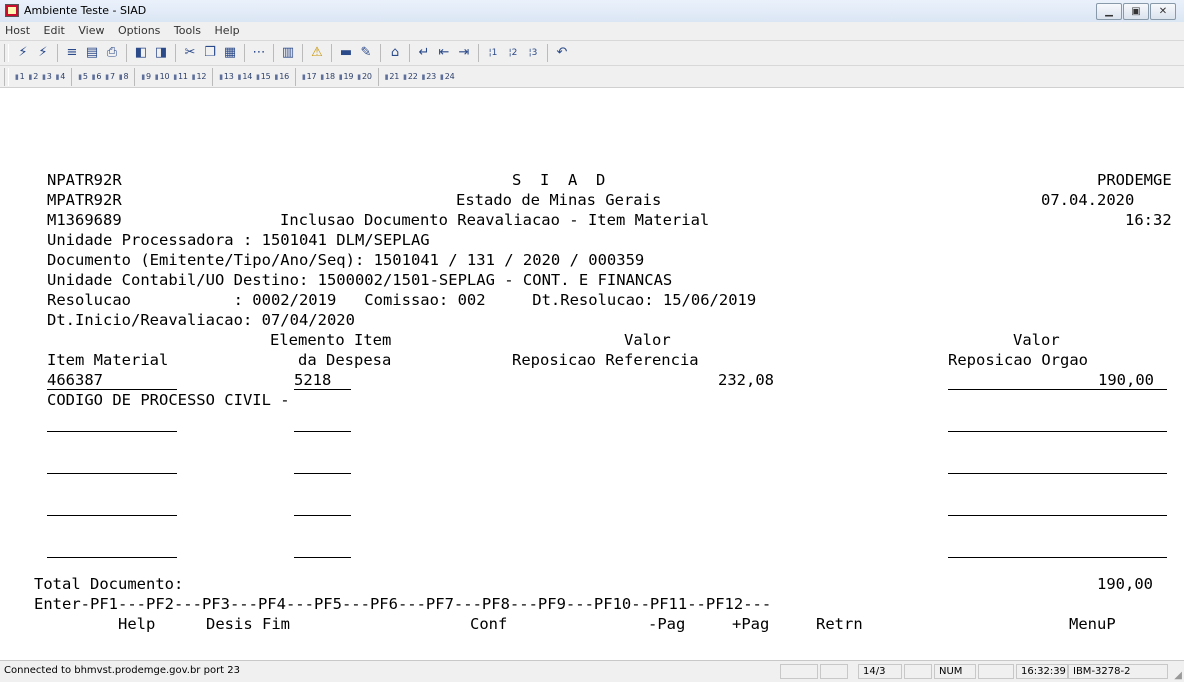 The width and height of the screenshot is (1184, 682). I want to click on pf14-button: 14, so click(245, 76).